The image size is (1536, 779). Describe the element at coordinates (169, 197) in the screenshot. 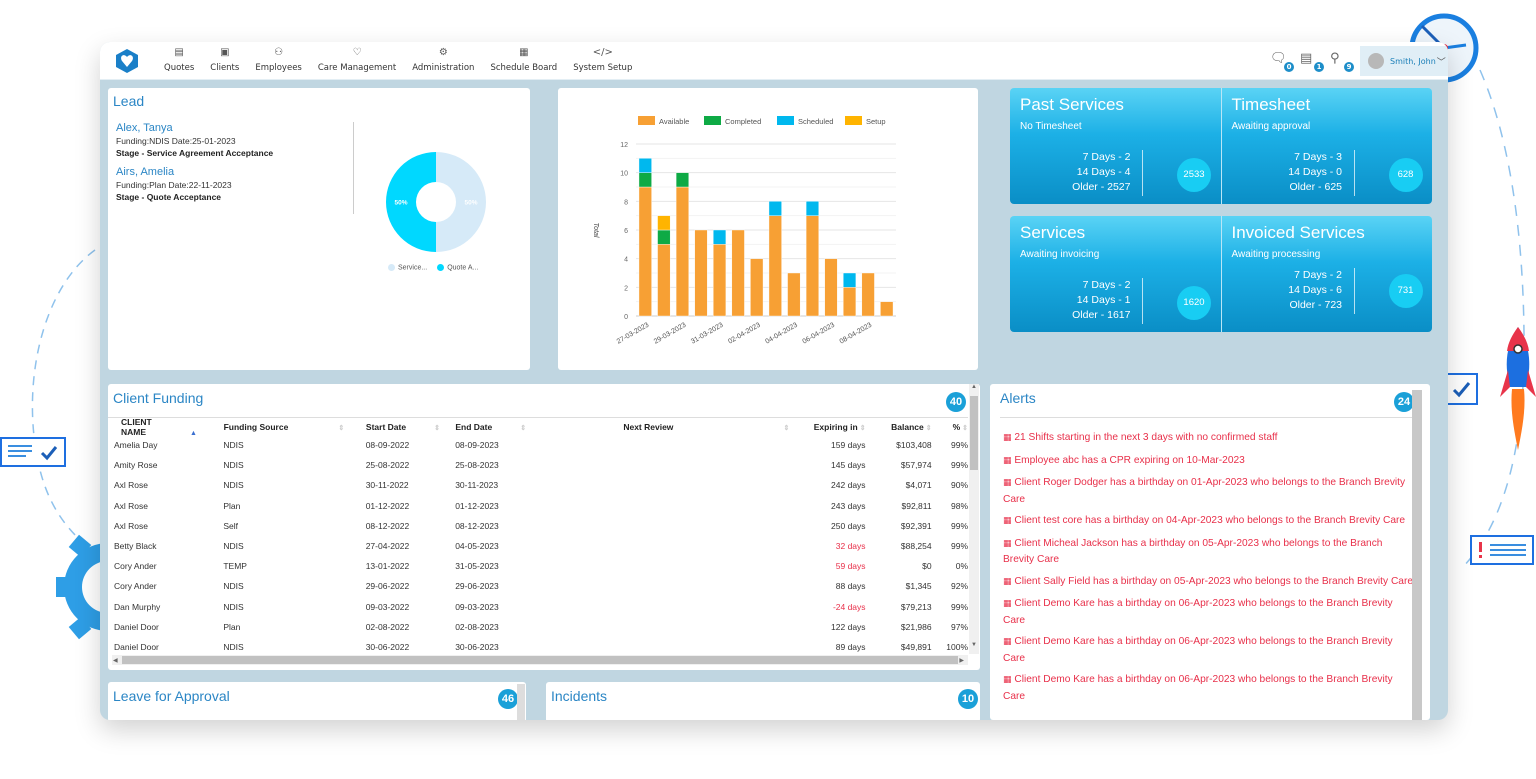

I see `lead-stage: Stage - Quote Acceptance` at that location.